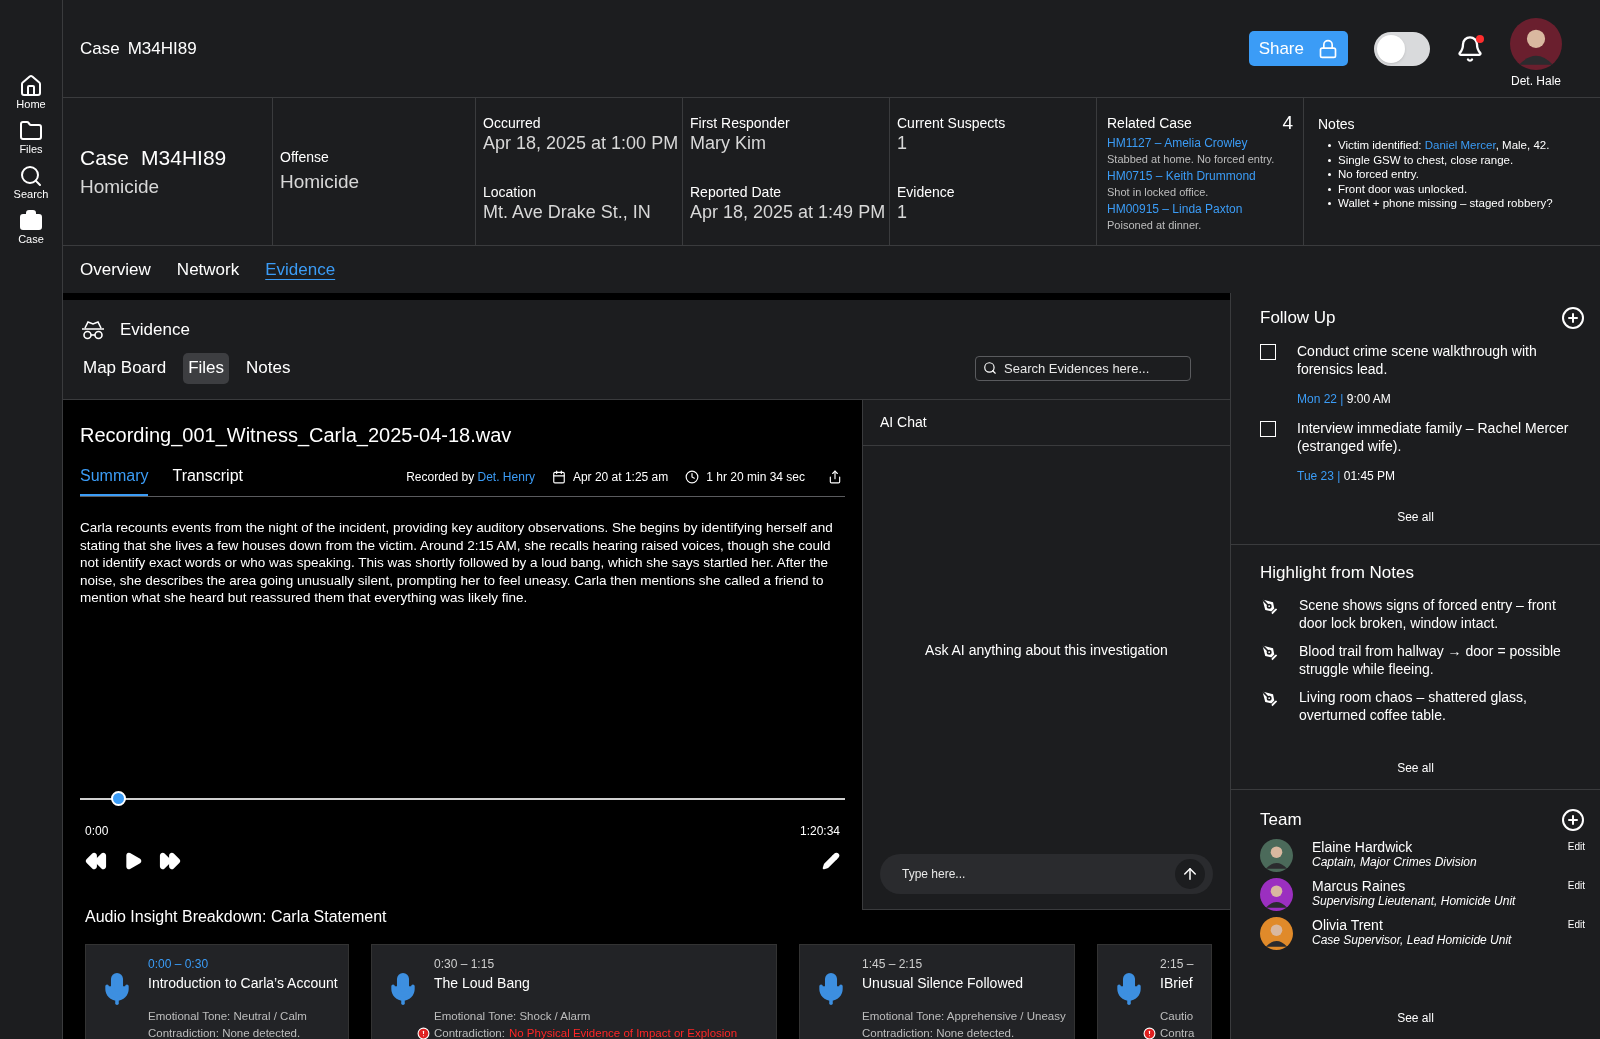 Image resolution: width=1600 pixels, height=1039 pixels. Describe the element at coordinates (1414, 901) in the screenshot. I see `member-role: Supervising Lieutenant, Homicide Unit` at that location.